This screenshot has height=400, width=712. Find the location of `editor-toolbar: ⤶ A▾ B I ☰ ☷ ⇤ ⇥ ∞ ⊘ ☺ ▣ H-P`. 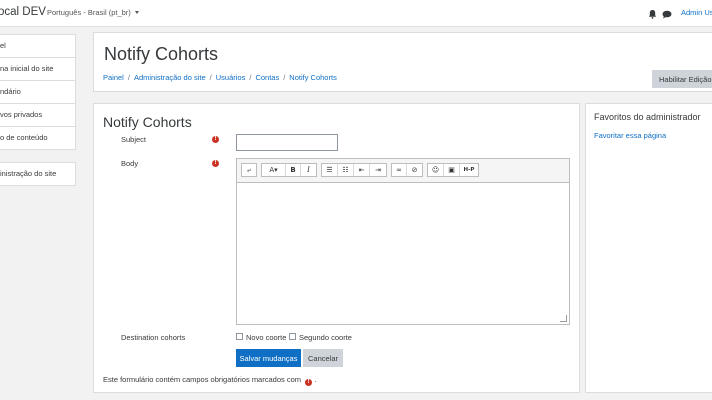

editor-toolbar: ⤶ A▾ B I ☰ ☷ ⇤ ⇥ ∞ ⊘ ☺ ▣ H-P is located at coordinates (403, 171).